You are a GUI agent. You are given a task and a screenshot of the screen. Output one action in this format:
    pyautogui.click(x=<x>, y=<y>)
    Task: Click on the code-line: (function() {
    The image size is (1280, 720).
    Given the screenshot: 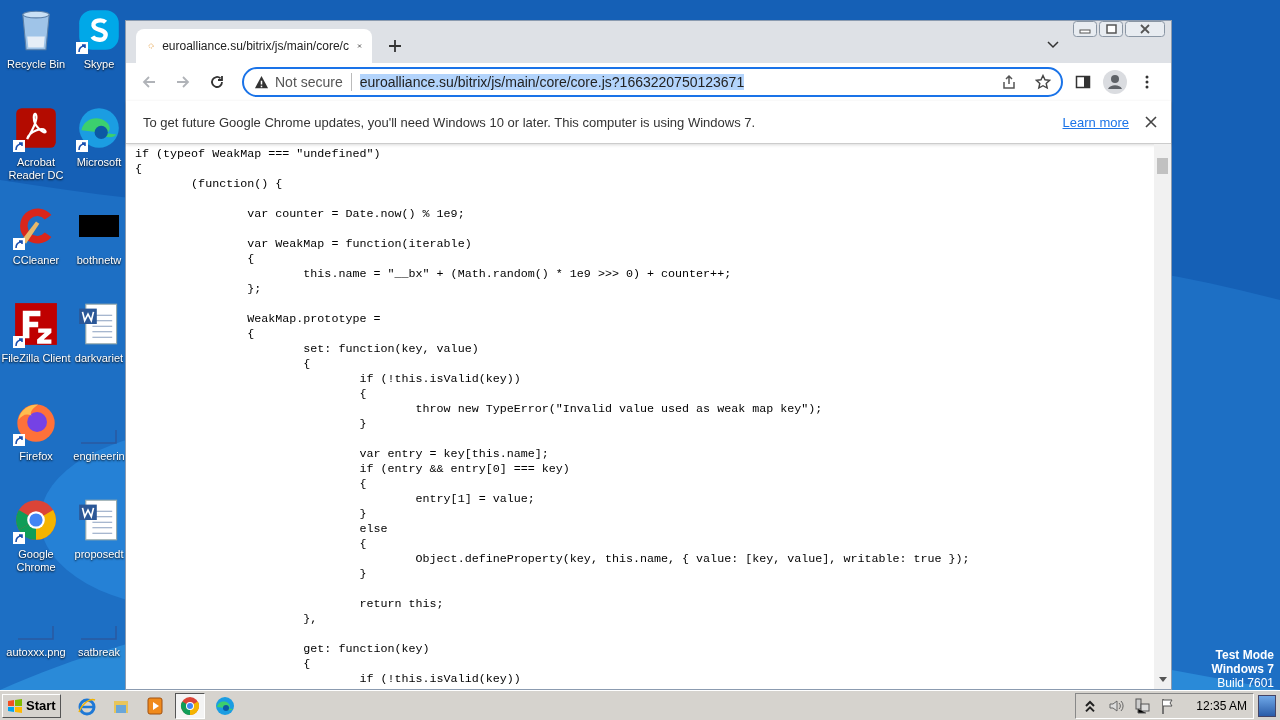 What is the action you would take?
    pyautogui.click(x=237, y=184)
    